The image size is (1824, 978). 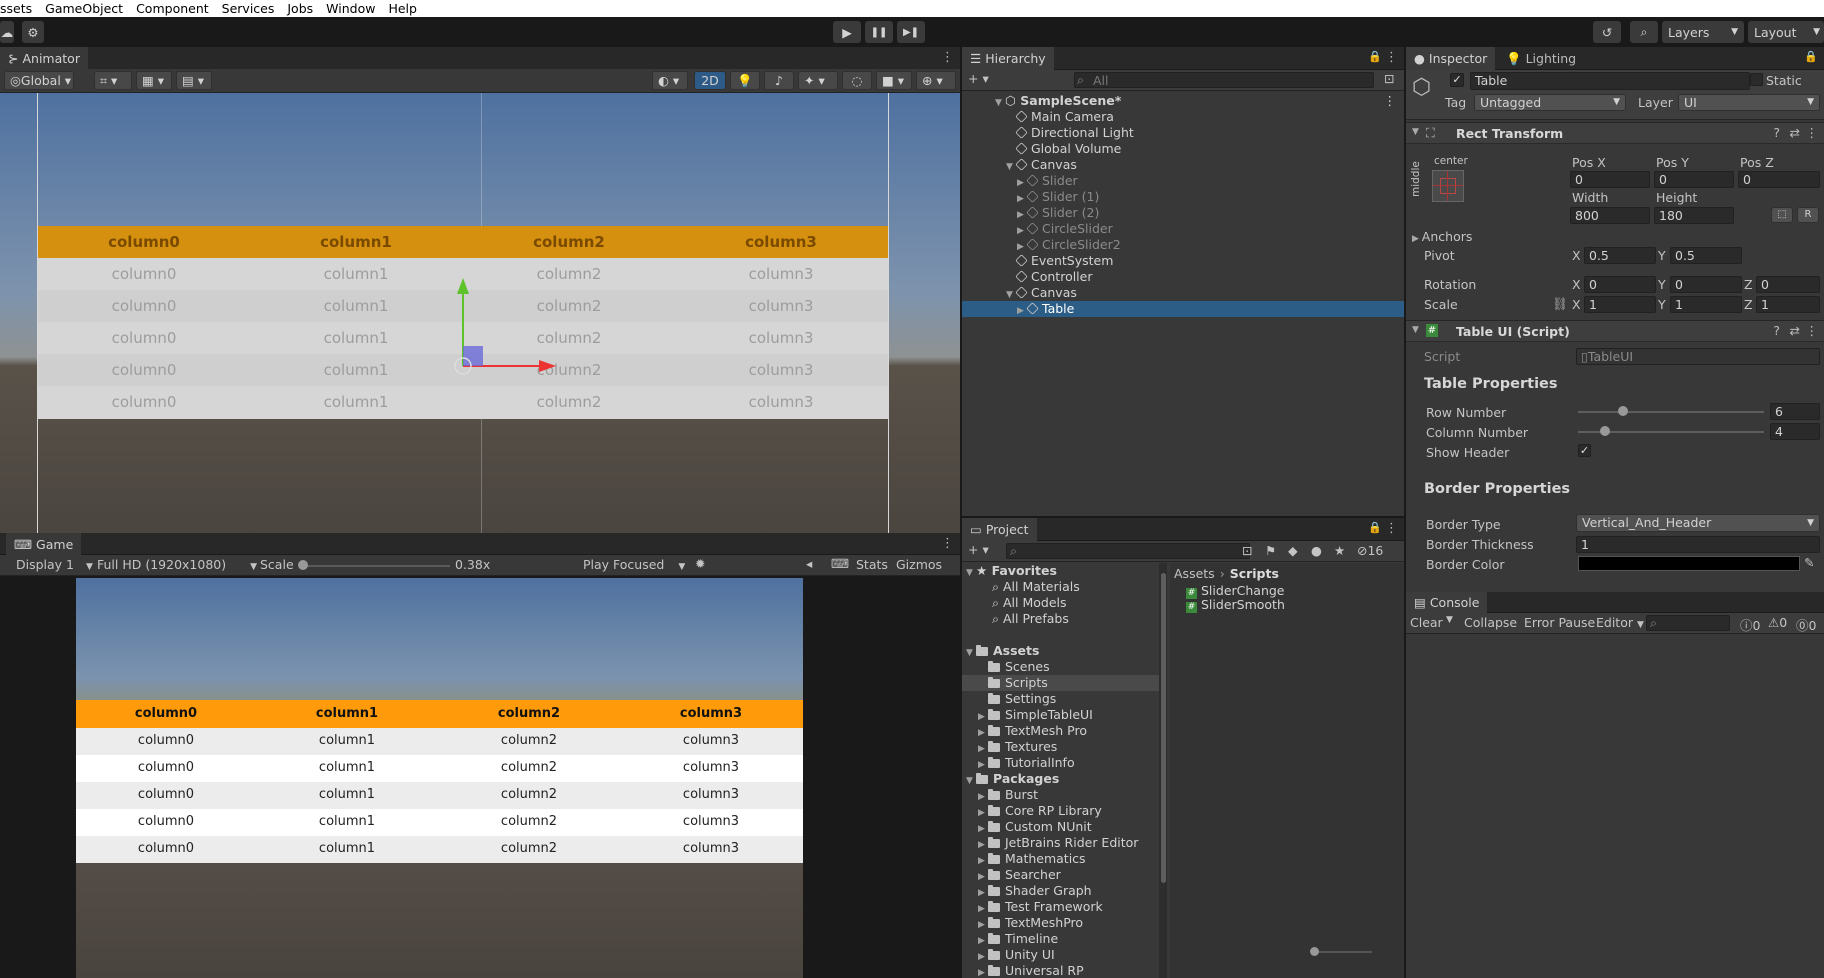 What do you see at coordinates (1615, 331) in the screenshot?
I see `table-ui-script-header: ▼ # Table UI (Script) ? ⇄ ⋮` at bounding box center [1615, 331].